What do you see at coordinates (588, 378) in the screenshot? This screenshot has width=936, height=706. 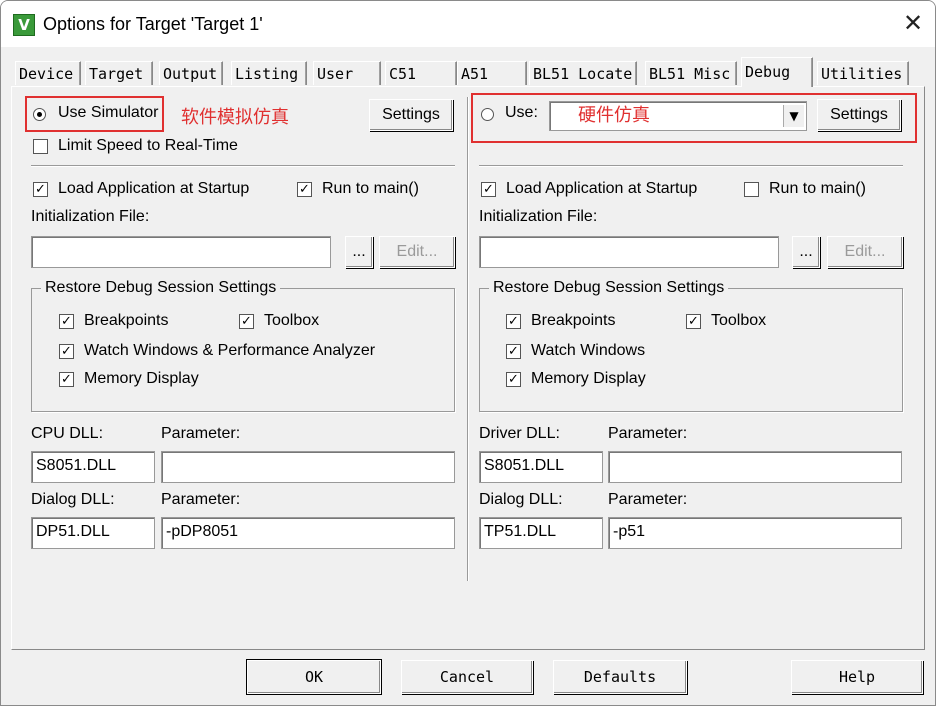 I see `right-memory-label: Memory Display` at bounding box center [588, 378].